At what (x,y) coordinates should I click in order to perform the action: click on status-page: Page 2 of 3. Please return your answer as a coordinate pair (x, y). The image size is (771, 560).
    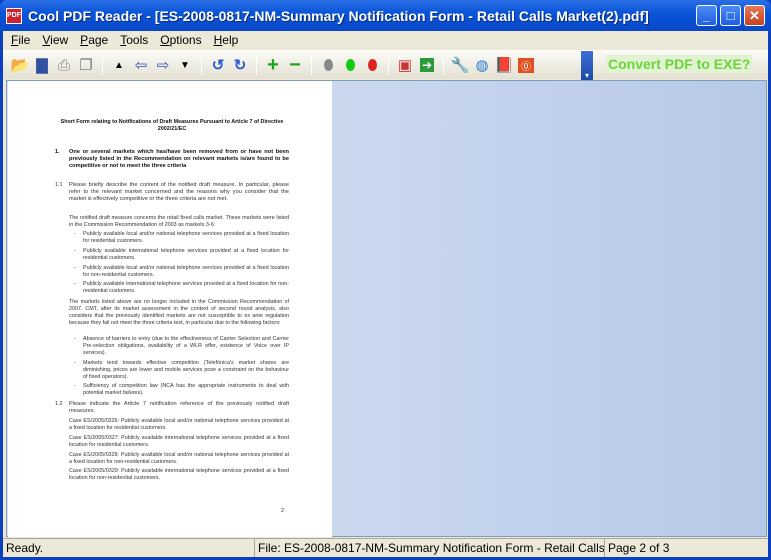
    Looking at the image, I should click on (639, 548).